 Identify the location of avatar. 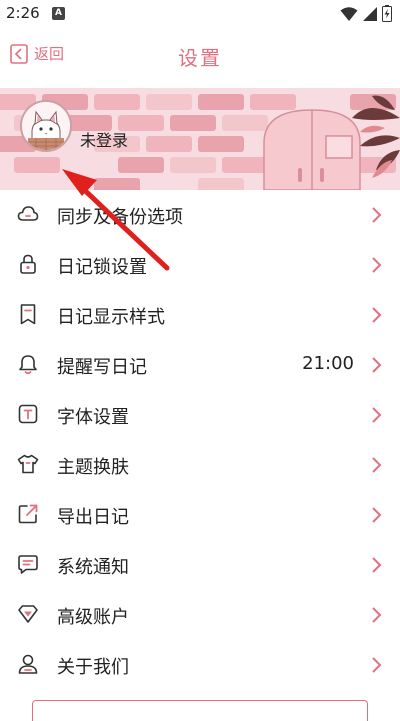
(46, 126).